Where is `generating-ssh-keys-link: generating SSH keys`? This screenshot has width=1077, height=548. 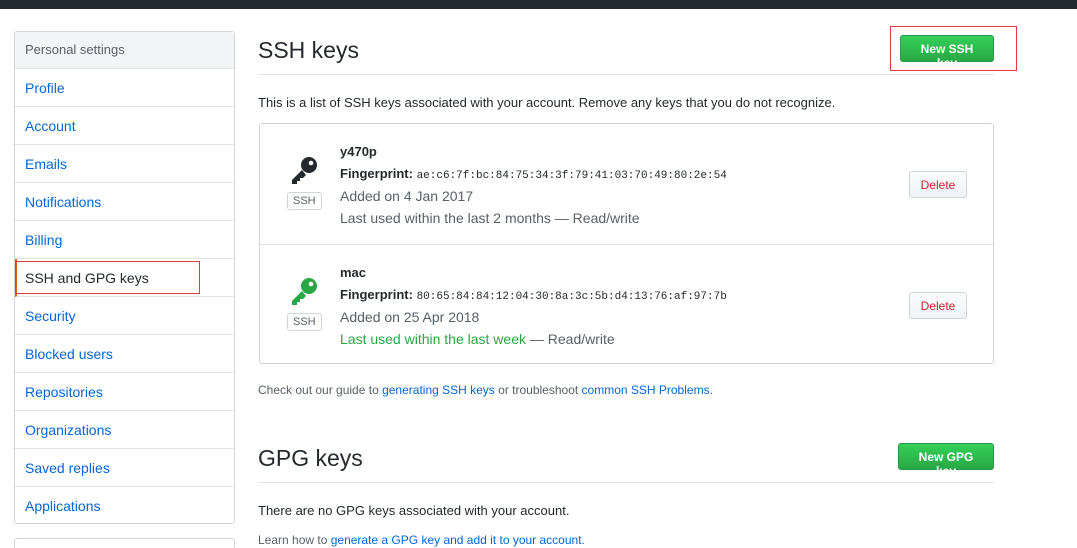
generating-ssh-keys-link: generating SSH keys is located at coordinates (438, 390).